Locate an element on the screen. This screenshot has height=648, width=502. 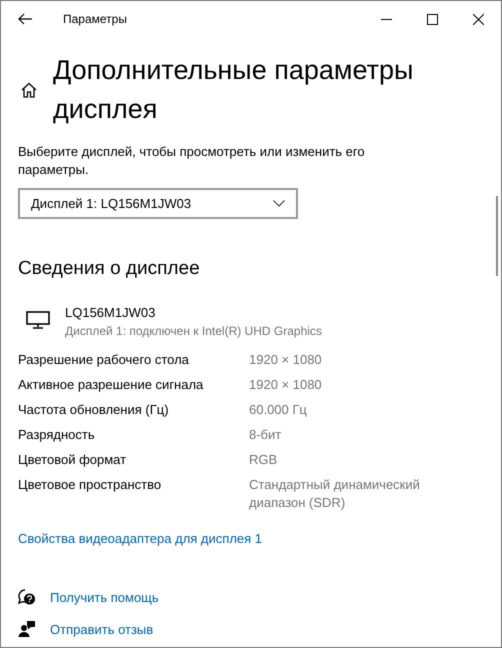
display-name: LQ156M1JW03 is located at coordinates (110, 313).